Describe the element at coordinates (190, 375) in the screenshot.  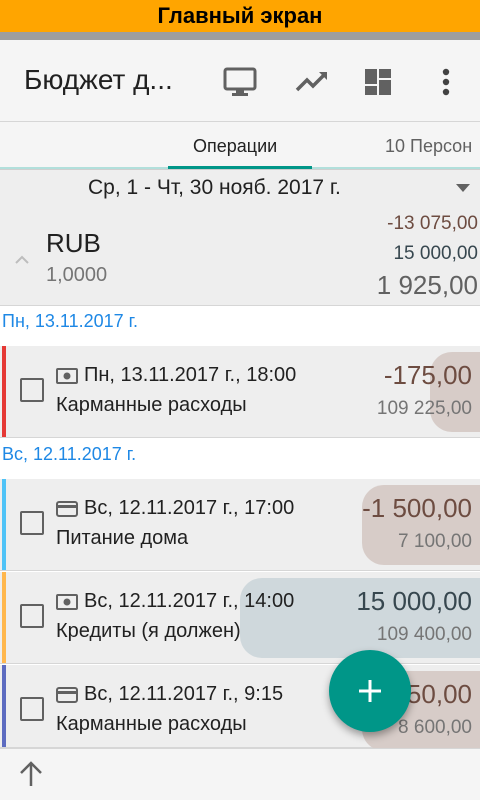
I see `transaction-datetime: Пн, 13.11.2017 г., 18:00` at that location.